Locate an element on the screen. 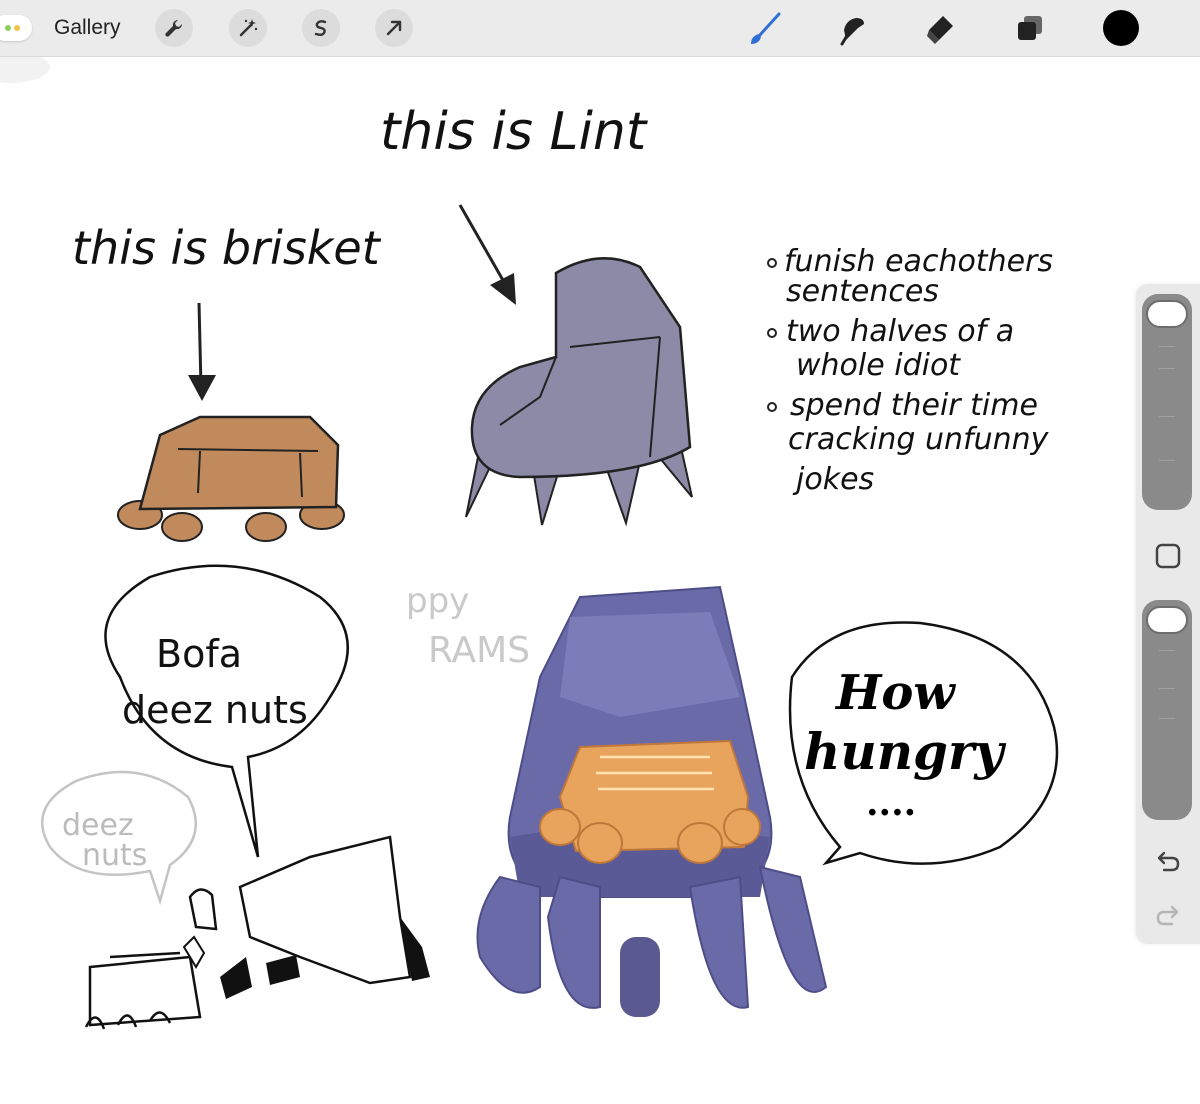  undo-icon is located at coordinates (1168, 862).